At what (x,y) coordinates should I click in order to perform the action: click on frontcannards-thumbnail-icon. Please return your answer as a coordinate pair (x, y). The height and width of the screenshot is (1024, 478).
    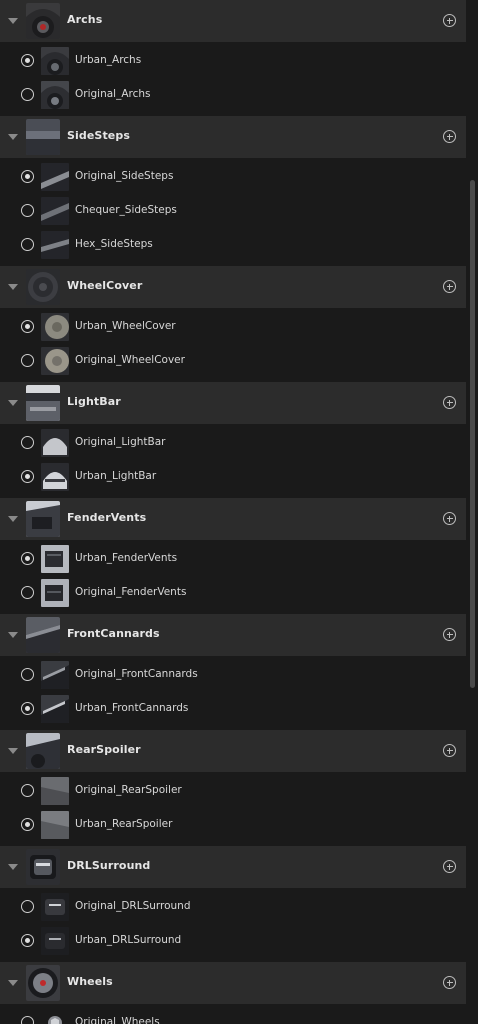
    Looking at the image, I should click on (43, 635).